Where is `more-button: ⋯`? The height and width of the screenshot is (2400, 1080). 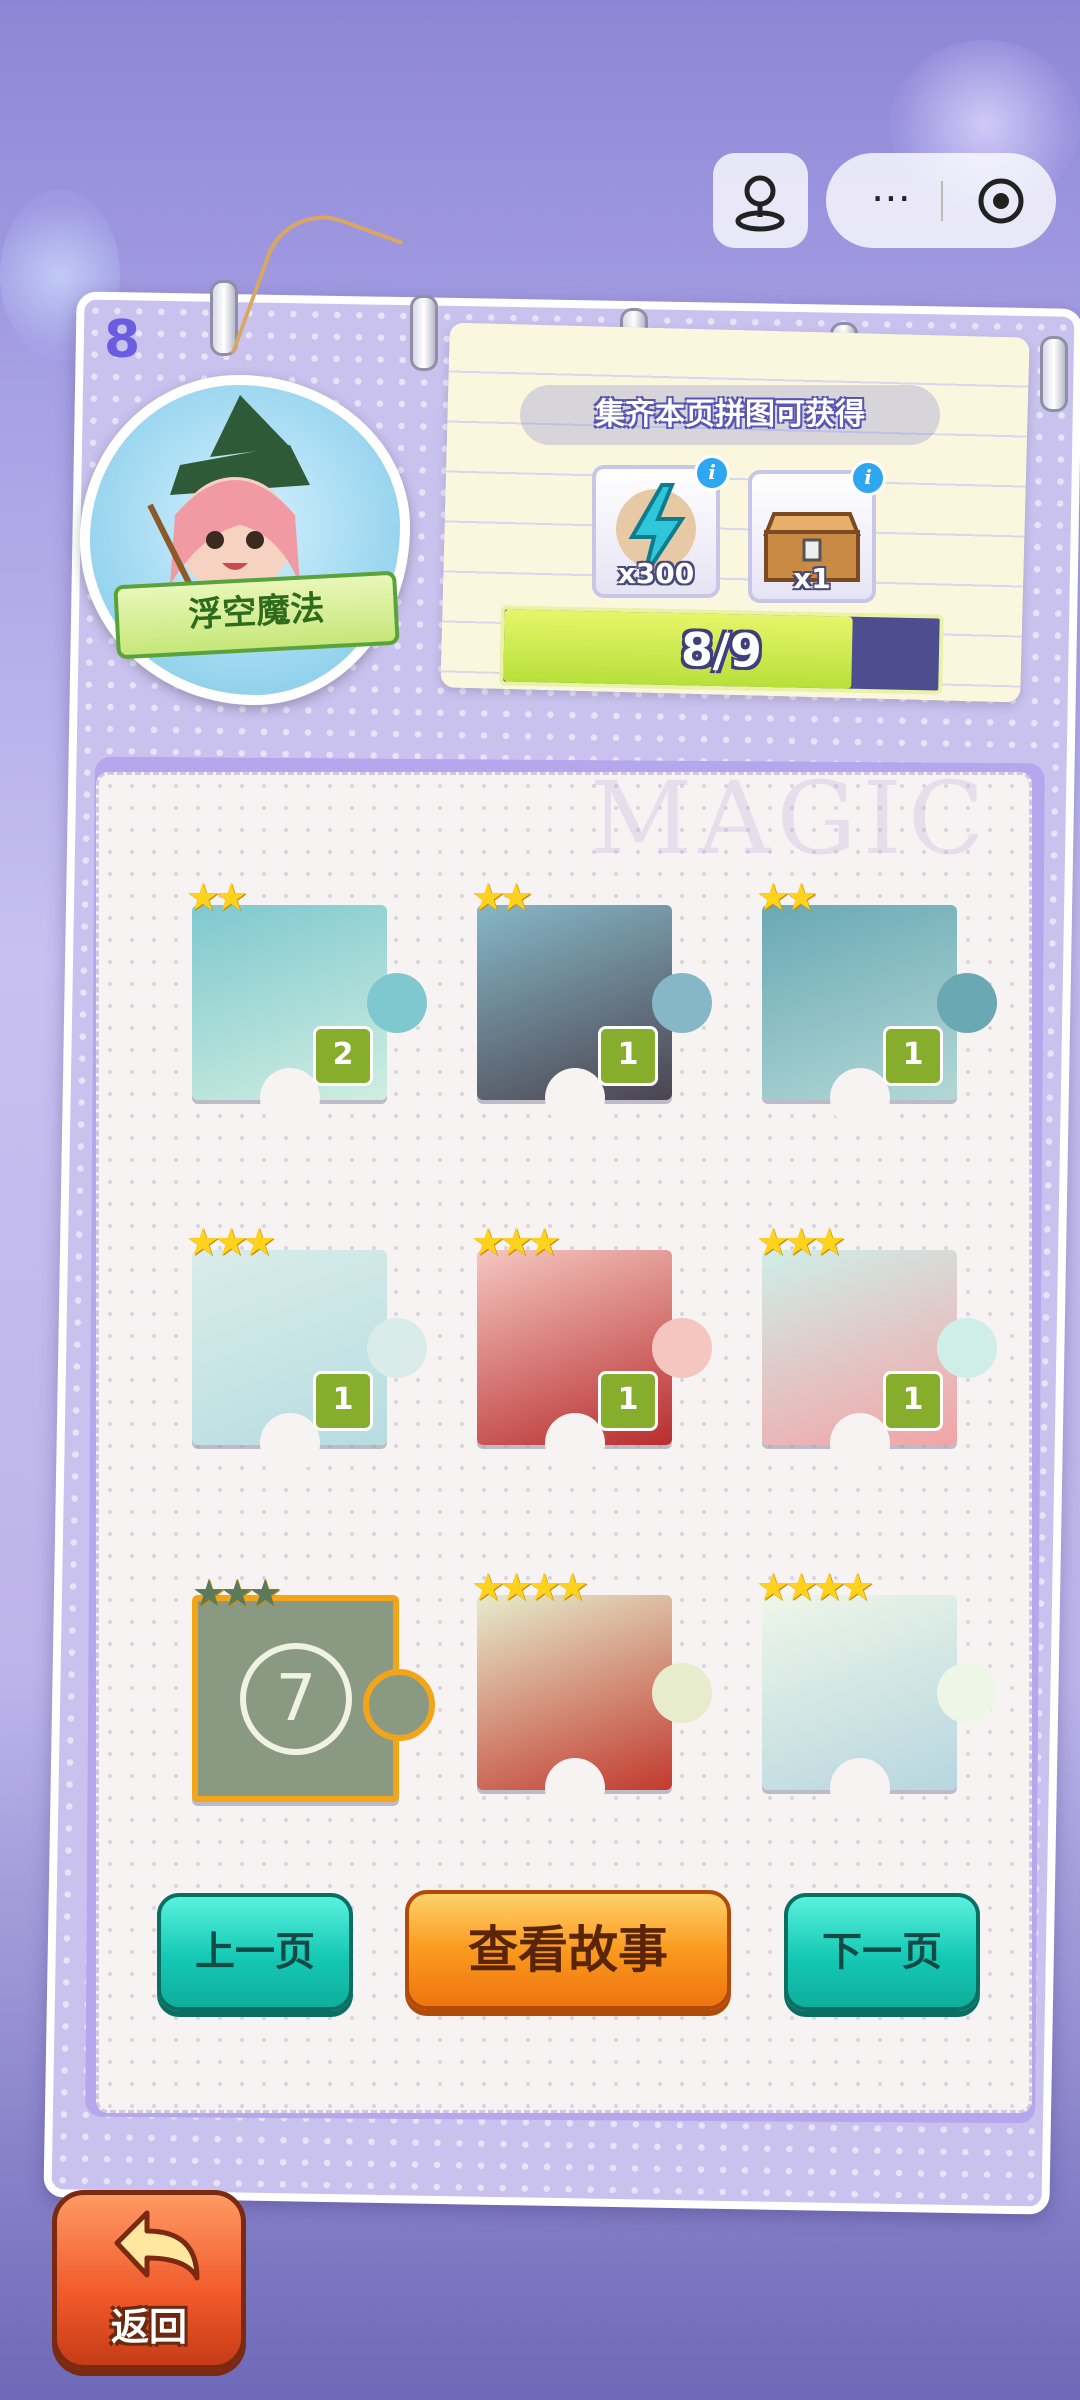 more-button: ⋯ is located at coordinates (891, 200).